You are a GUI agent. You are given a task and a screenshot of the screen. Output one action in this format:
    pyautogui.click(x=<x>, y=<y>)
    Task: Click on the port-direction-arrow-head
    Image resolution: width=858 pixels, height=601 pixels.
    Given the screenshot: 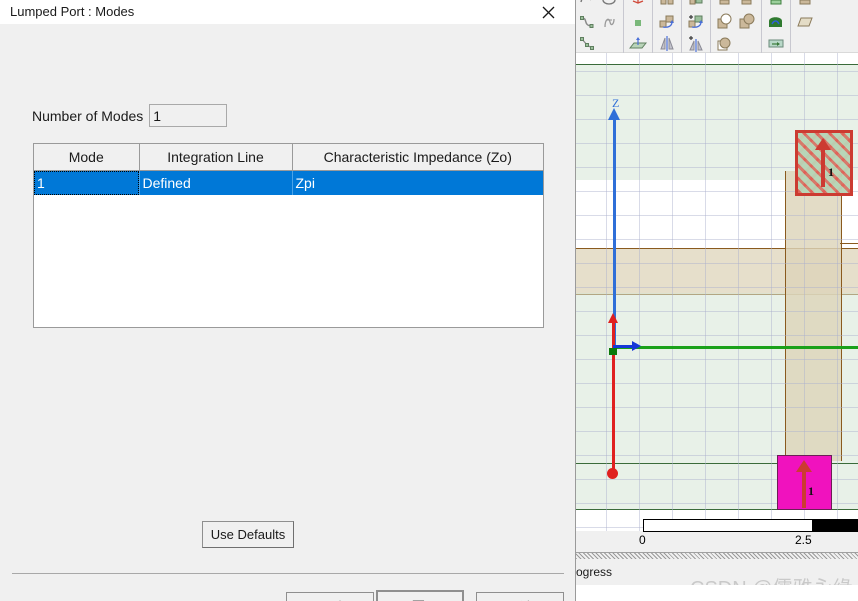 What is the action you would take?
    pyautogui.click(x=823, y=144)
    